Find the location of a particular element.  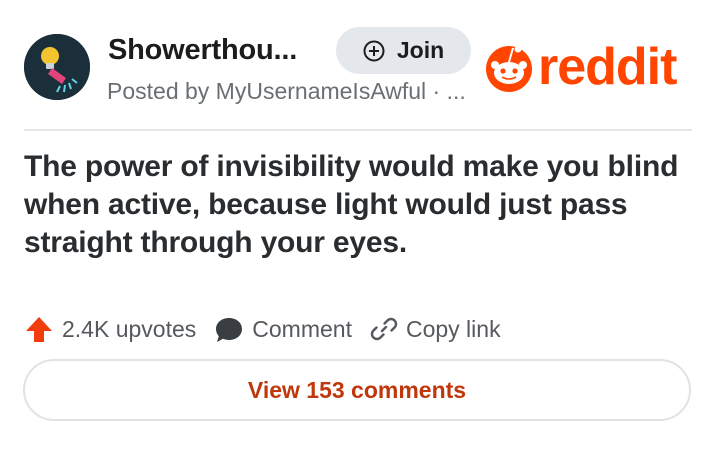

upvote-button: 2.4K upvotes is located at coordinates (110, 329).